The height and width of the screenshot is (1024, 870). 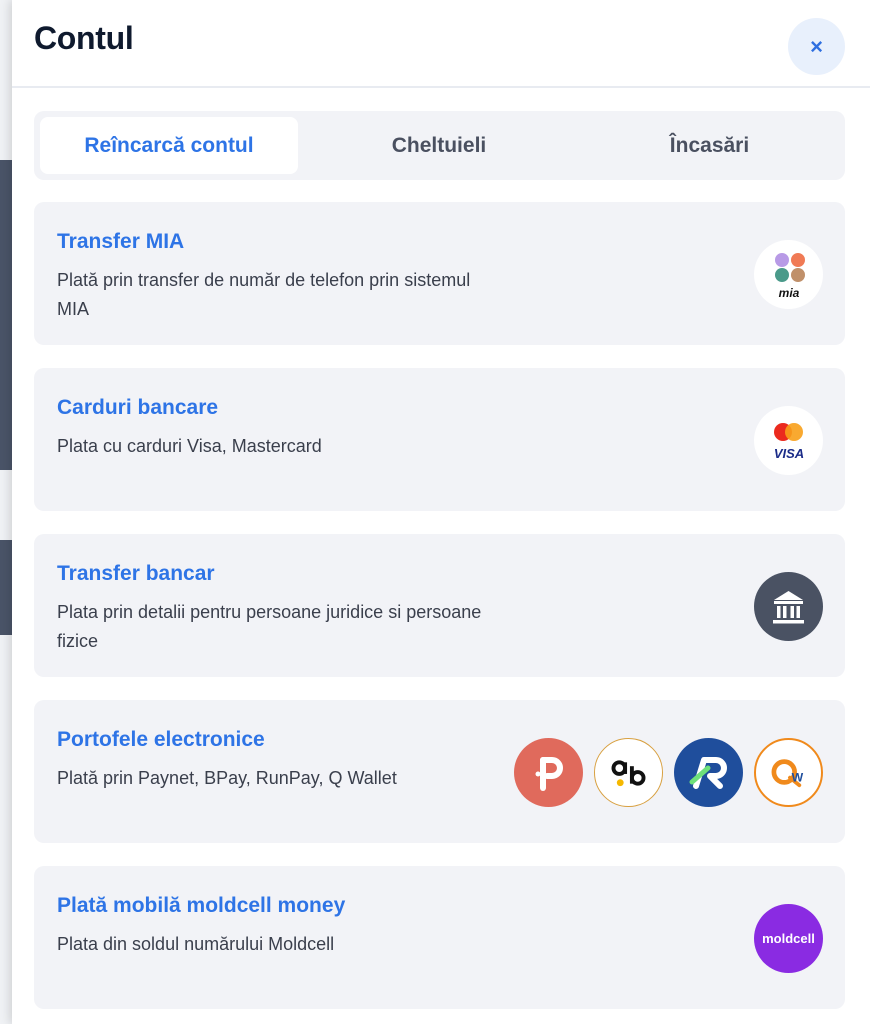 I want to click on tab-income: Încasări, so click(x=709, y=145).